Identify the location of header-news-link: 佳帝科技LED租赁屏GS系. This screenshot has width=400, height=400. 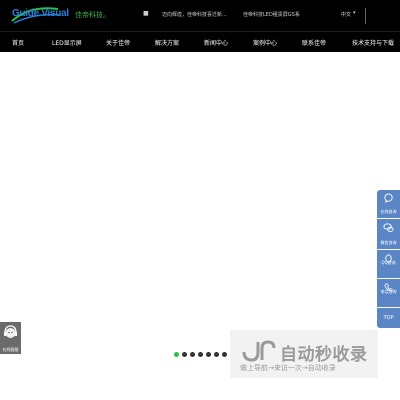
(271, 14).